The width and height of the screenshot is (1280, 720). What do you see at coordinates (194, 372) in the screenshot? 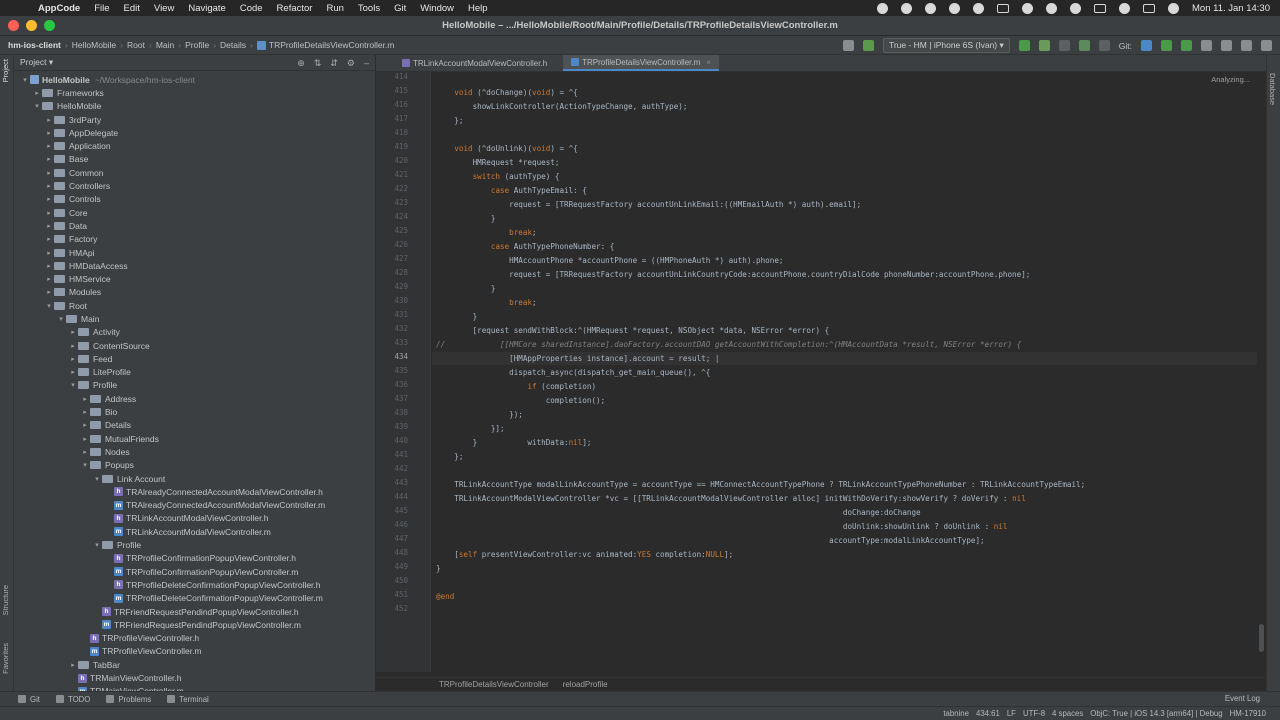
I see `tree-folder: ▸ LiteProfile` at bounding box center [194, 372].